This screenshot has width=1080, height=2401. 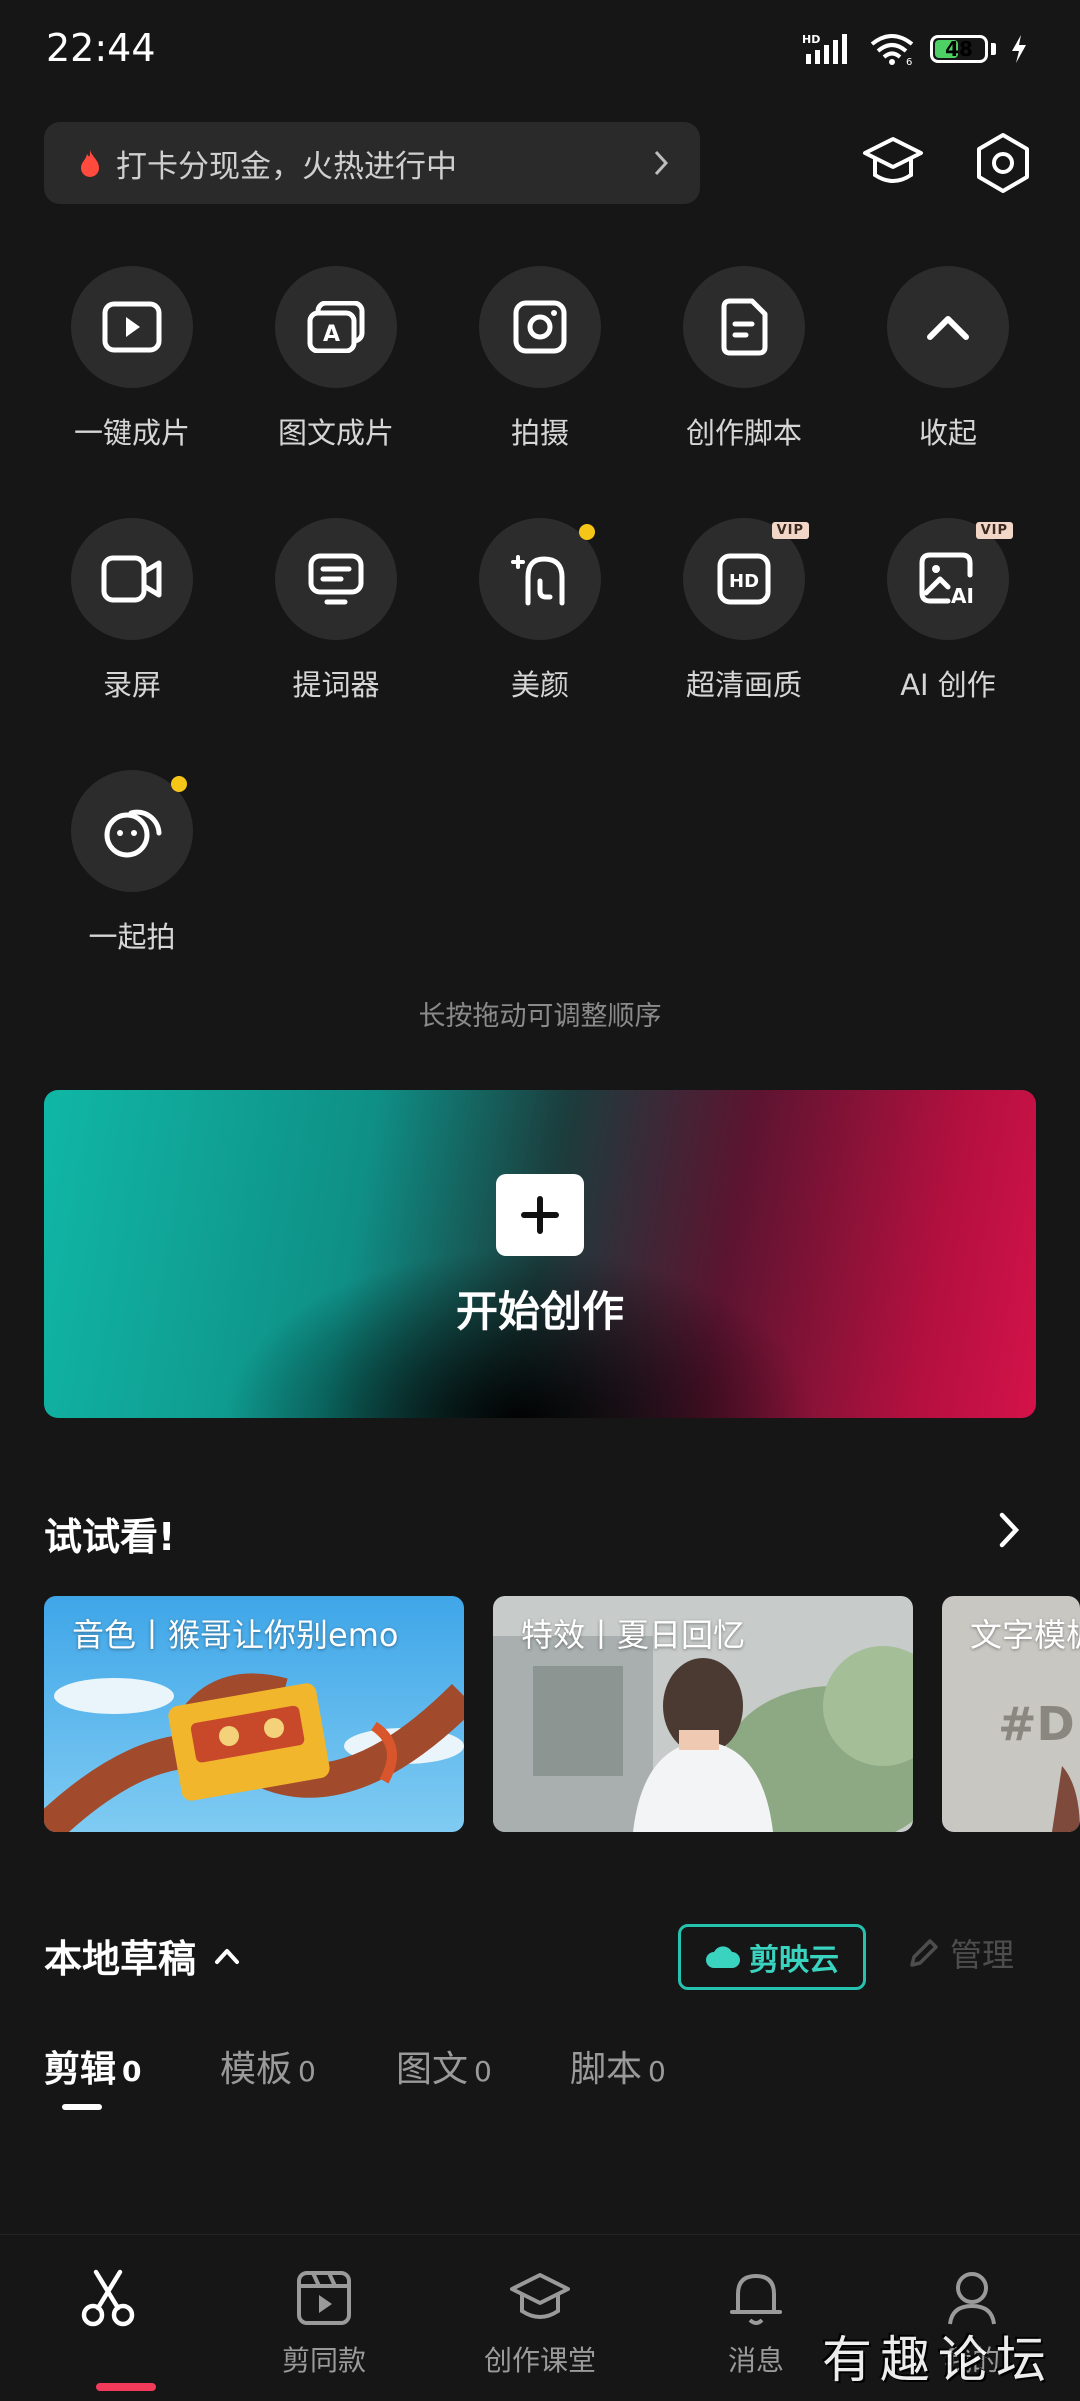 What do you see at coordinates (756, 2298) in the screenshot?
I see `bell-icon` at bounding box center [756, 2298].